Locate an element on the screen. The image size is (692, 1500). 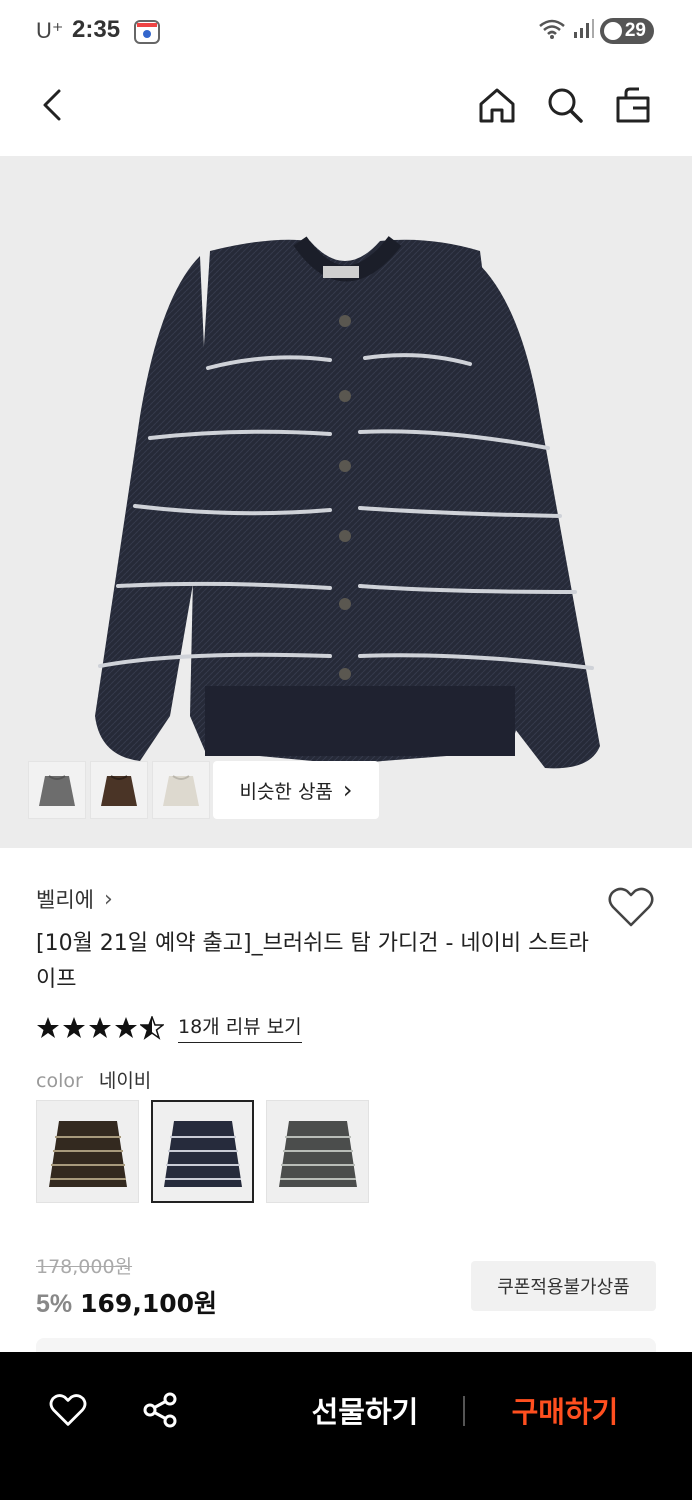
brand-name: 벨리에 is located at coordinates (65, 900).